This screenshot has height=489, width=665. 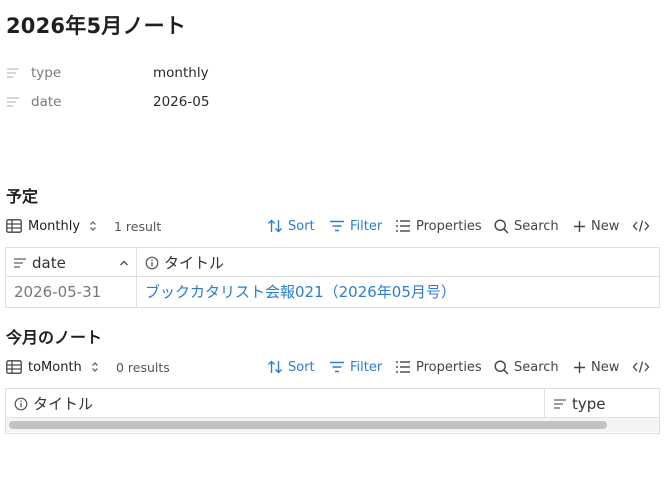 I want to click on view-label: Monthly, so click(x=54, y=226).